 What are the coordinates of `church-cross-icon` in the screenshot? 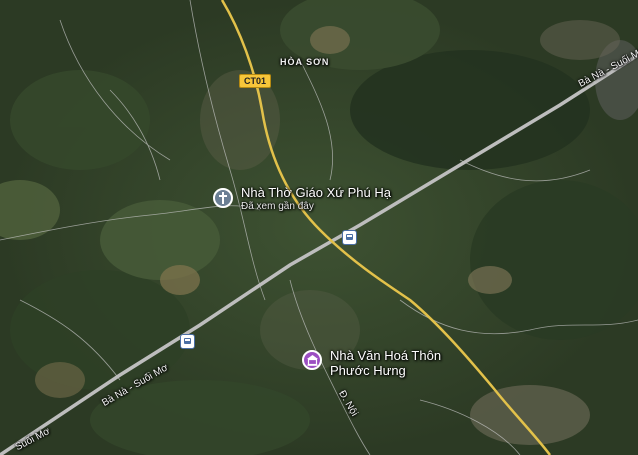 It's located at (223, 198).